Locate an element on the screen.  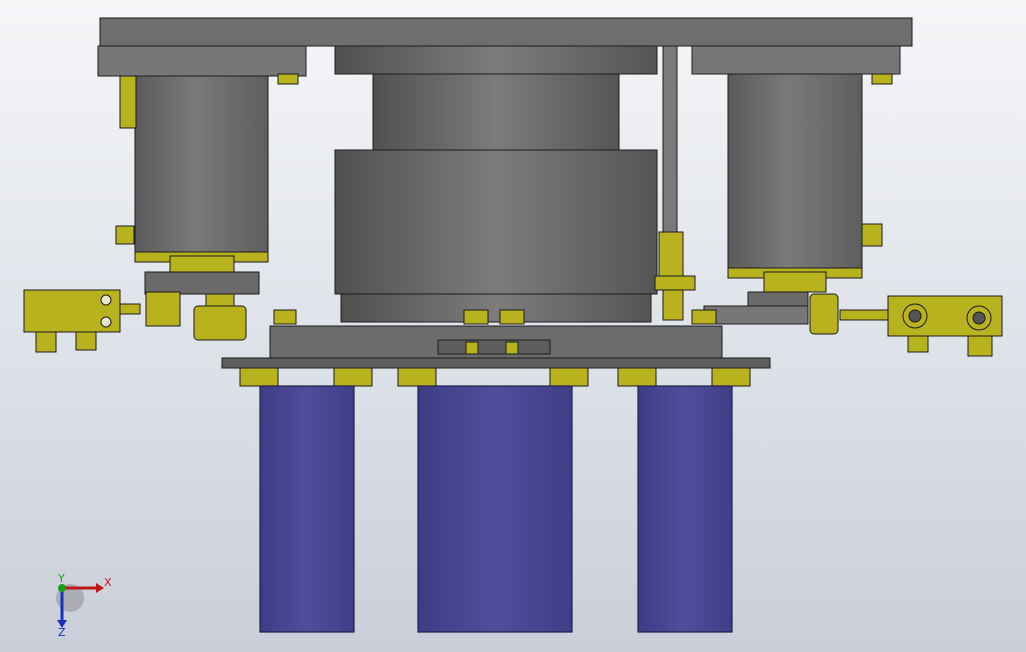
left-motor-housing is located at coordinates (207, 184).